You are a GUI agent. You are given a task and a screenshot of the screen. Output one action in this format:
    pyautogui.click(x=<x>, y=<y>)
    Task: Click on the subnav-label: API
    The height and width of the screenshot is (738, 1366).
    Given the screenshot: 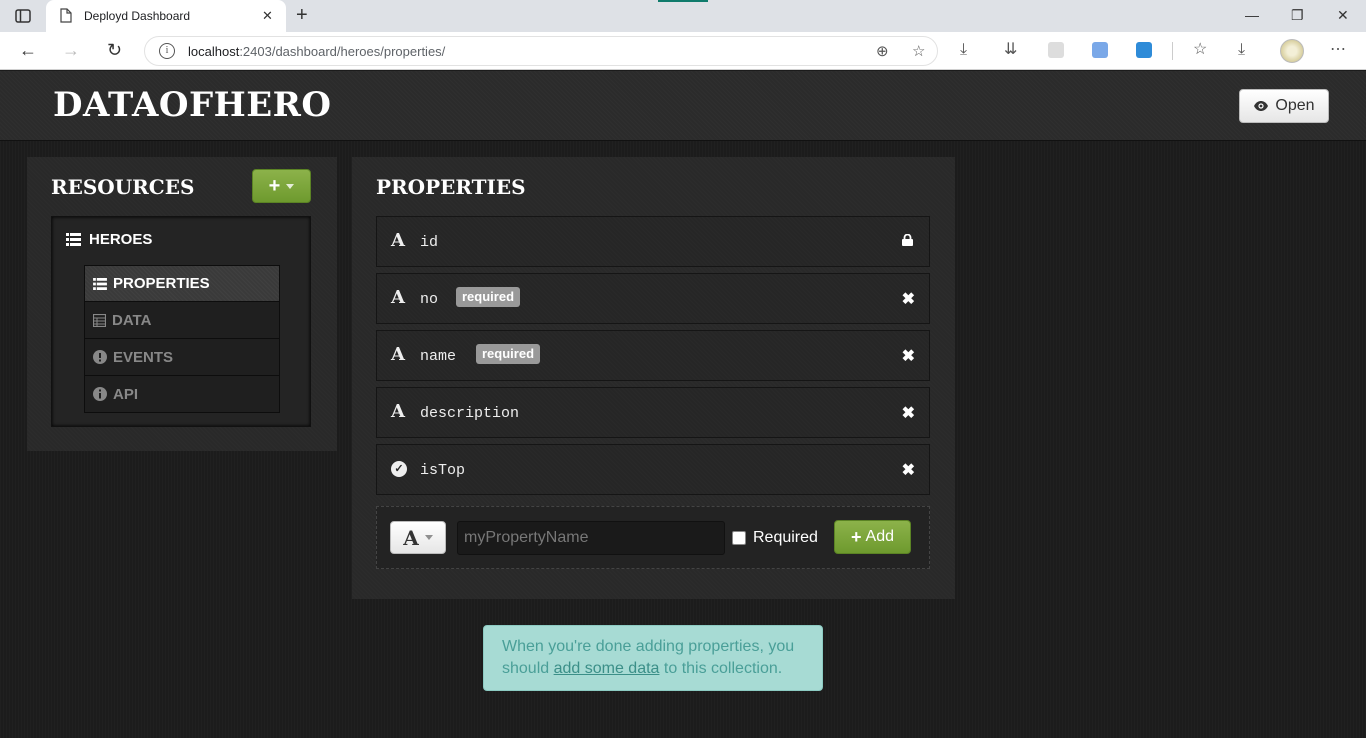 What is the action you would take?
    pyautogui.click(x=126, y=394)
    